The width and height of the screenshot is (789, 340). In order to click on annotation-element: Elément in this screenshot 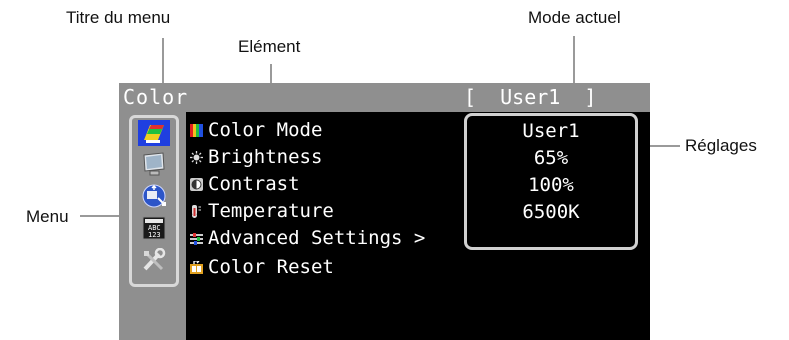, I will do `click(269, 46)`.